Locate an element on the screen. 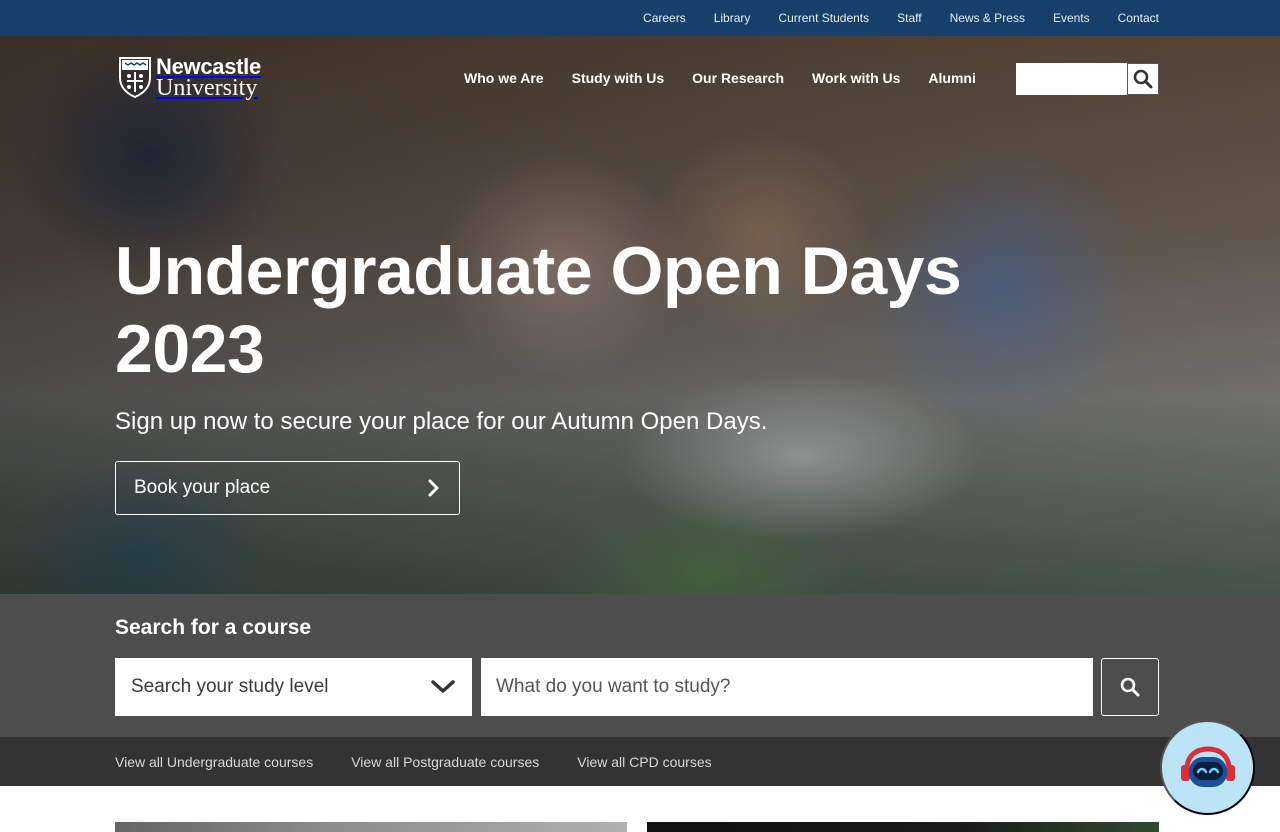 The height and width of the screenshot is (832, 1280). nav-study-with-us: Study with Us is located at coordinates (618, 78).